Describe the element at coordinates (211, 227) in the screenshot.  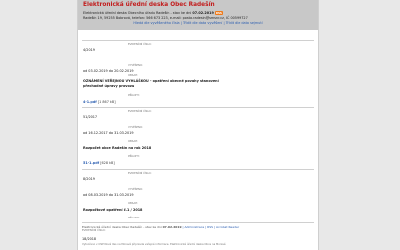
I see `footer-links: | Administrace | RSS | Acrobat Reader` at that location.